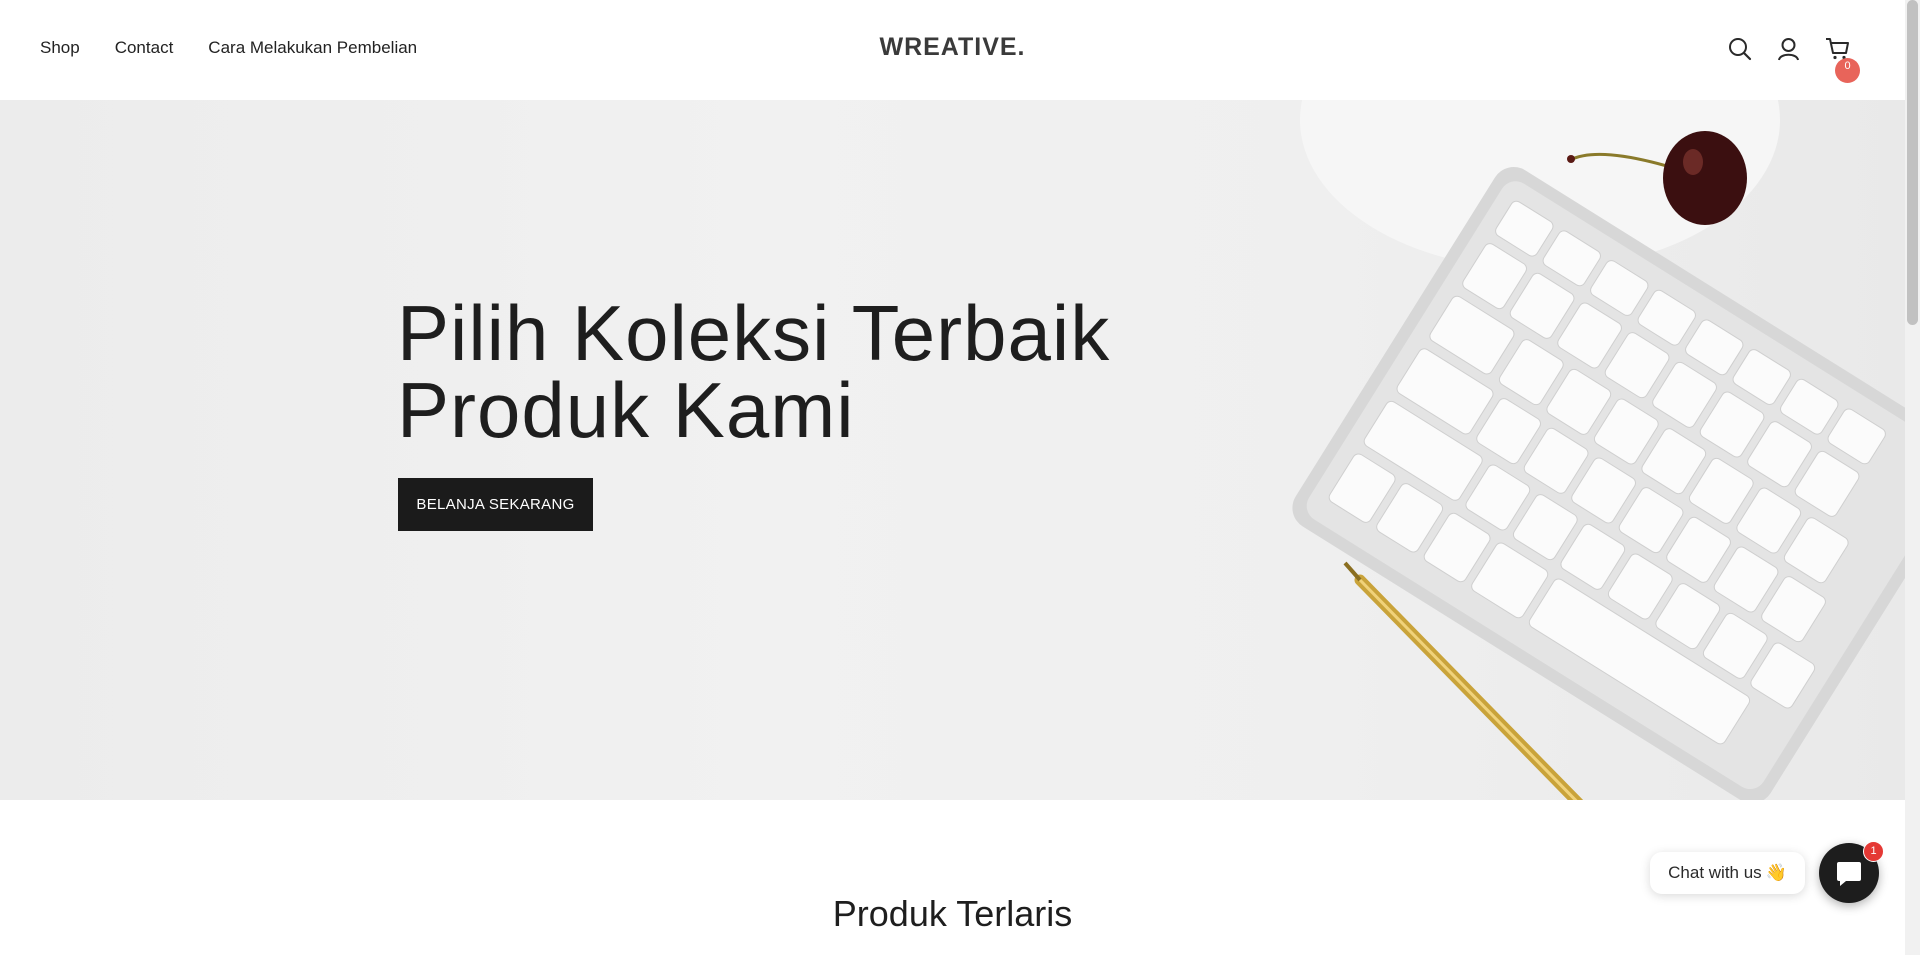  What do you see at coordinates (1788, 48) in the screenshot?
I see `user-icon` at bounding box center [1788, 48].